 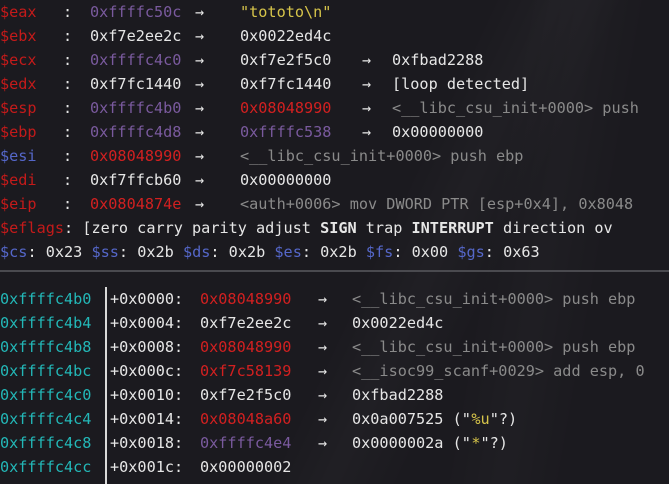 I want to click on stack-offset: +0x0010:, so click(x=147, y=395).